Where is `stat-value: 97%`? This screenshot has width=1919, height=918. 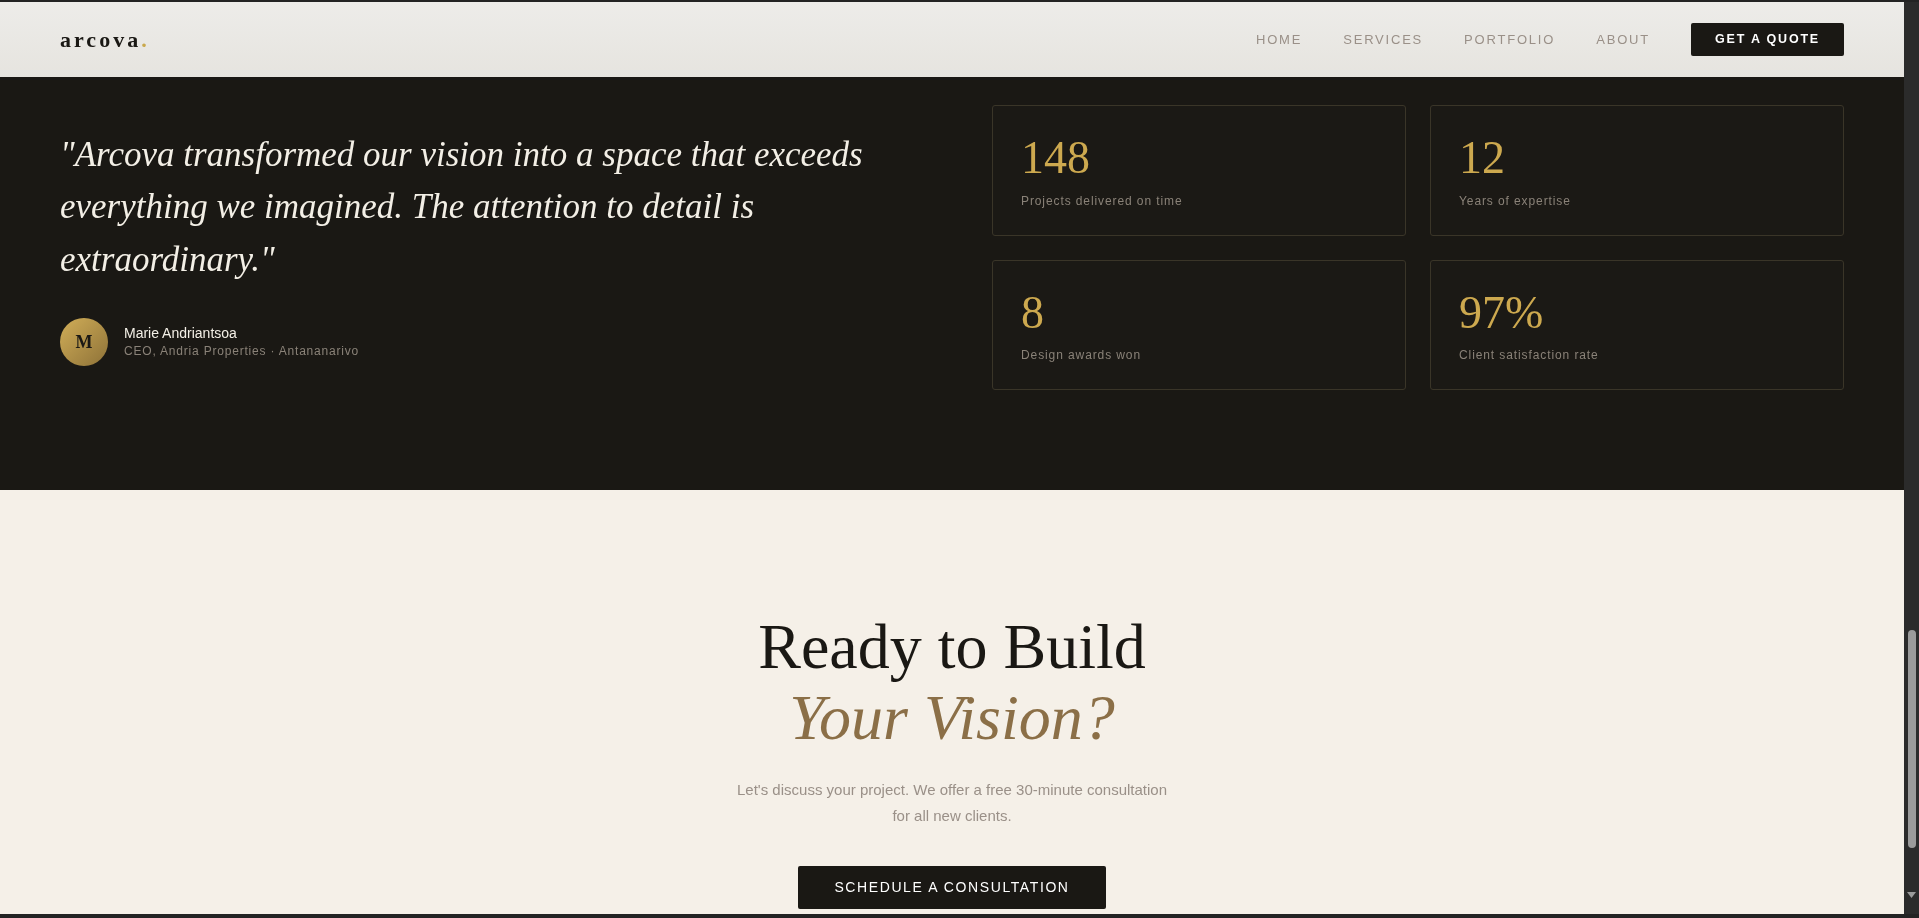
stat-value: 97% is located at coordinates (1502, 313).